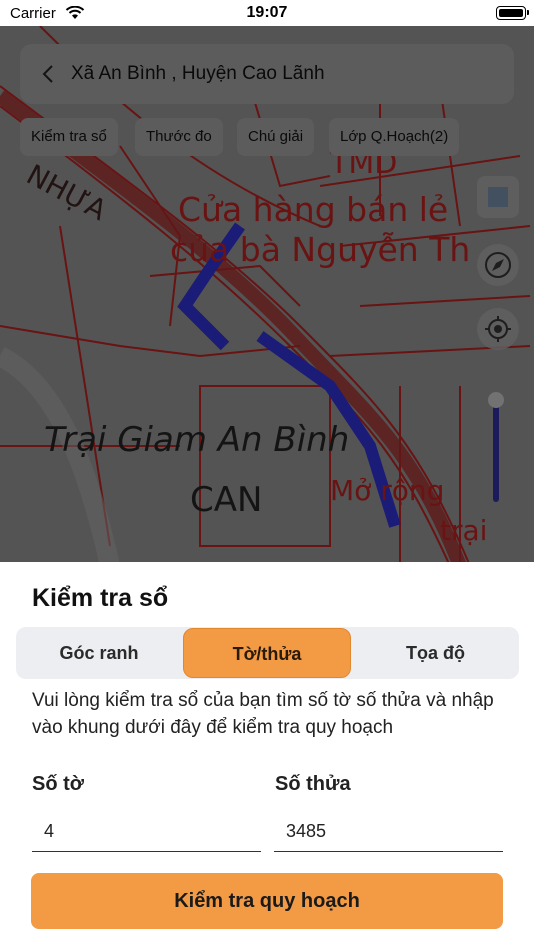 The height and width of the screenshot is (950, 534). What do you see at coordinates (146, 832) in the screenshot?
I see `so-to-input` at bounding box center [146, 832].